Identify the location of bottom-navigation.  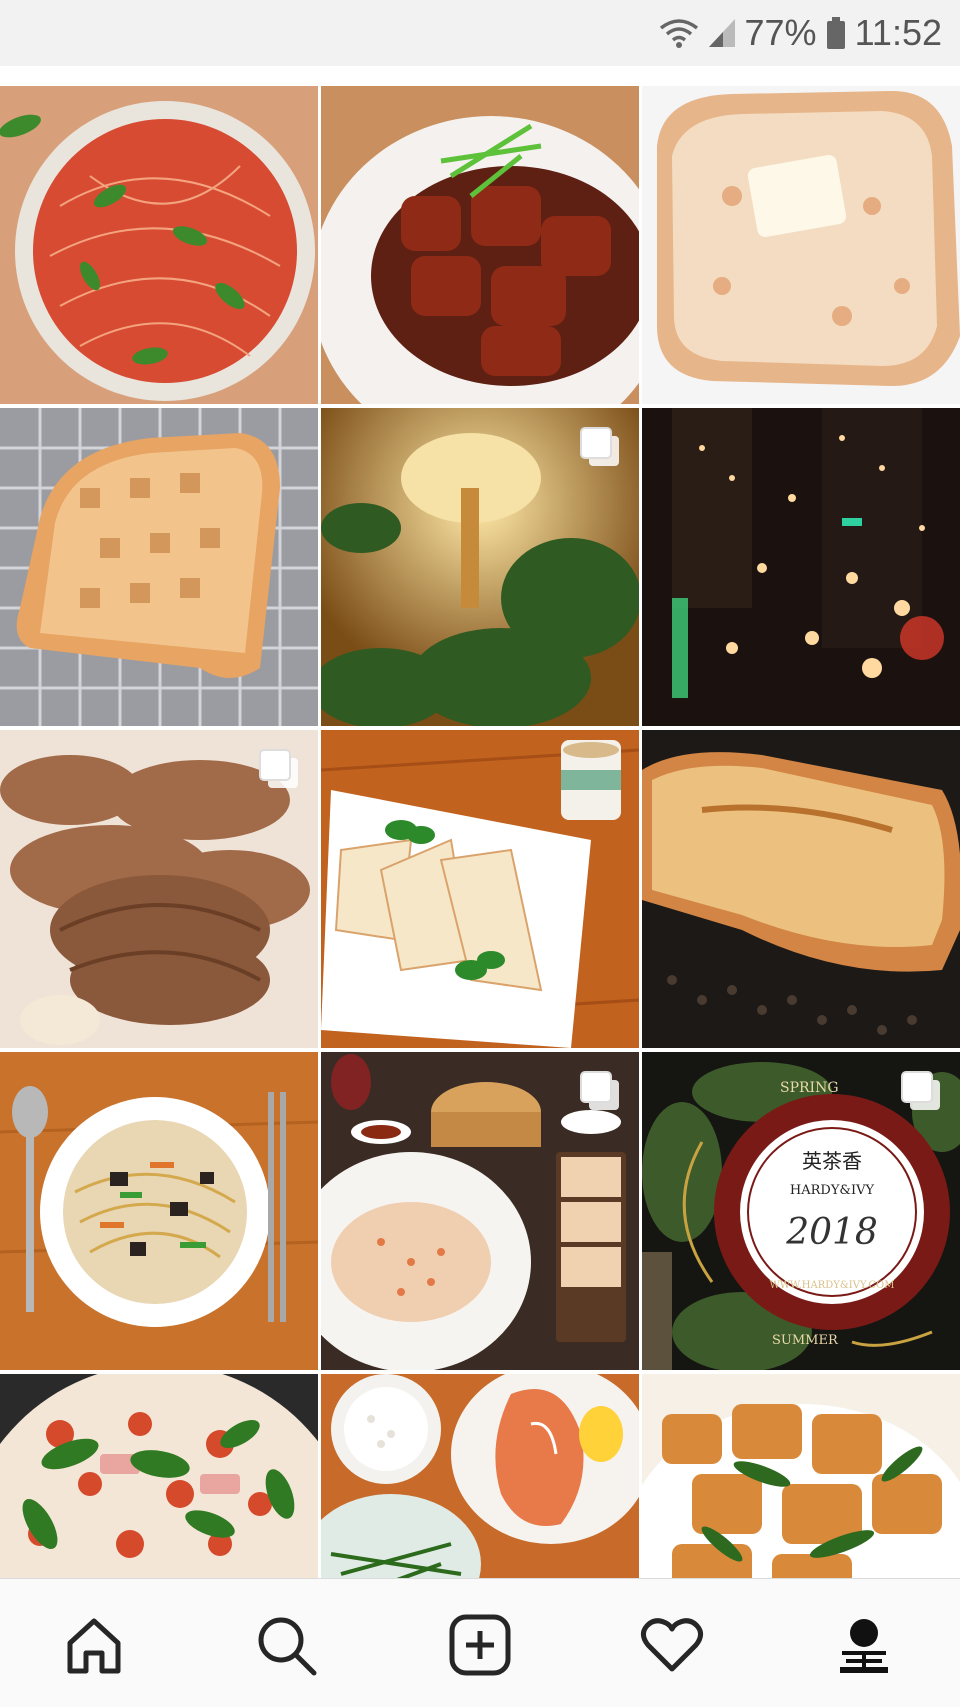
(480, 1642).